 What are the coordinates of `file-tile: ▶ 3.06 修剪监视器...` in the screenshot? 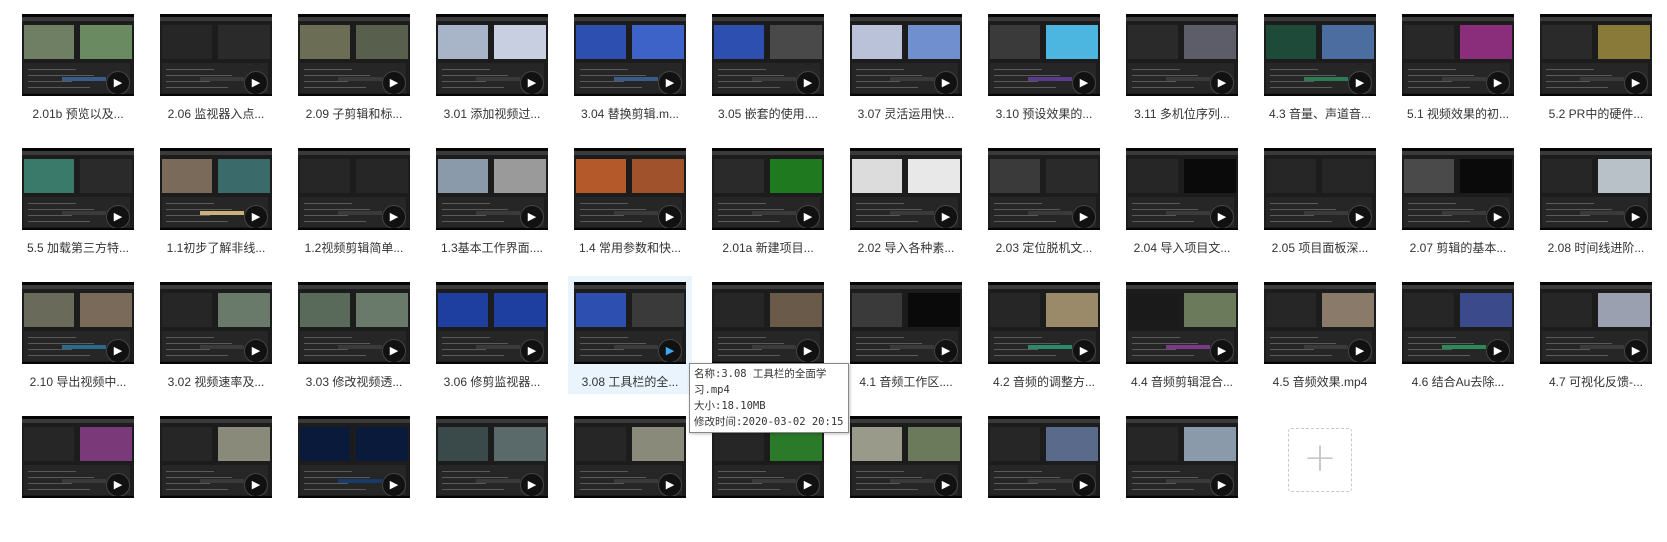 It's located at (489, 345).